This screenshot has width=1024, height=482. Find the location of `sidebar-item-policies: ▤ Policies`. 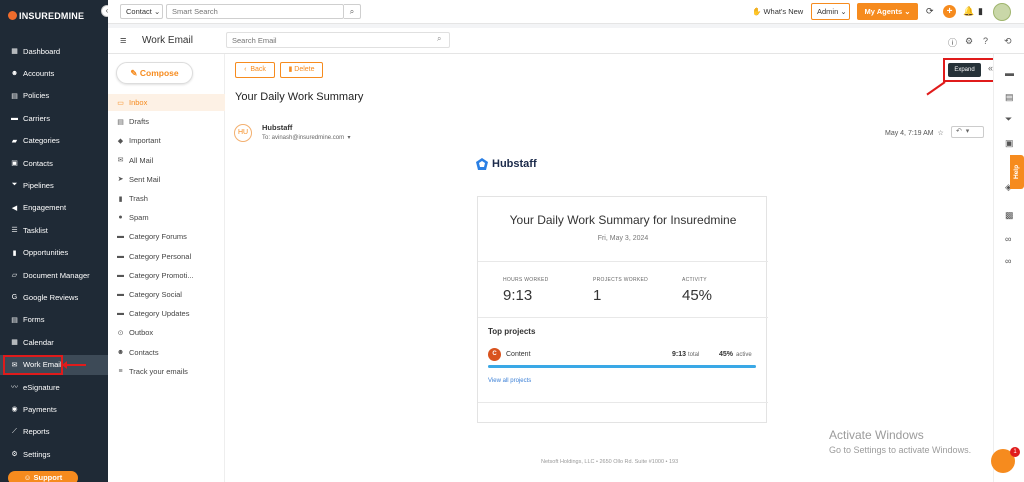

sidebar-item-policies: ▤ Policies is located at coordinates (54, 96).